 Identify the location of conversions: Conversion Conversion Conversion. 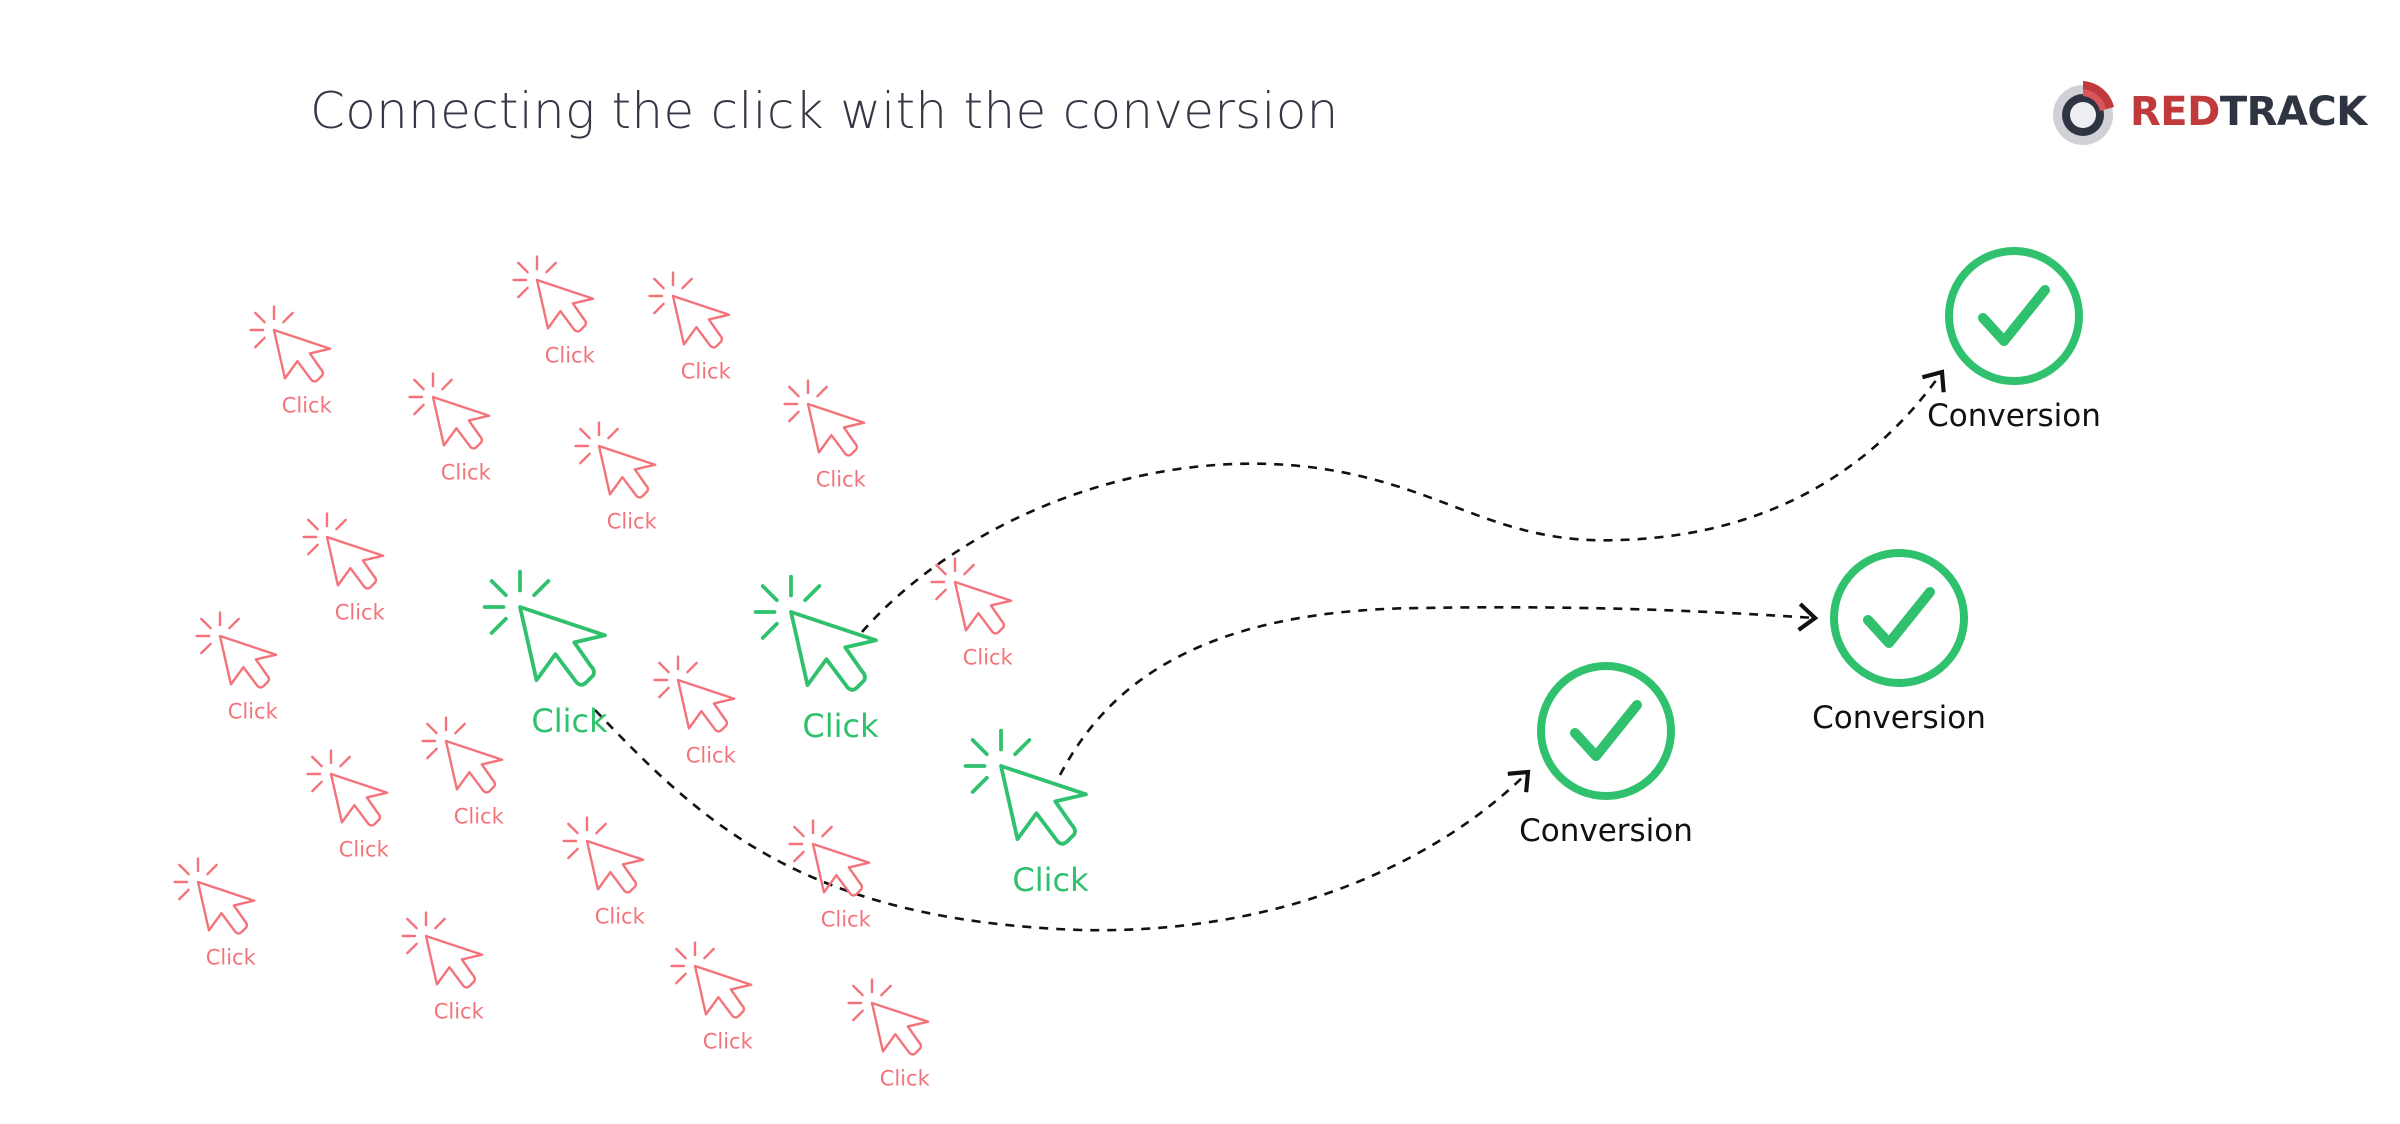
(1810, 548).